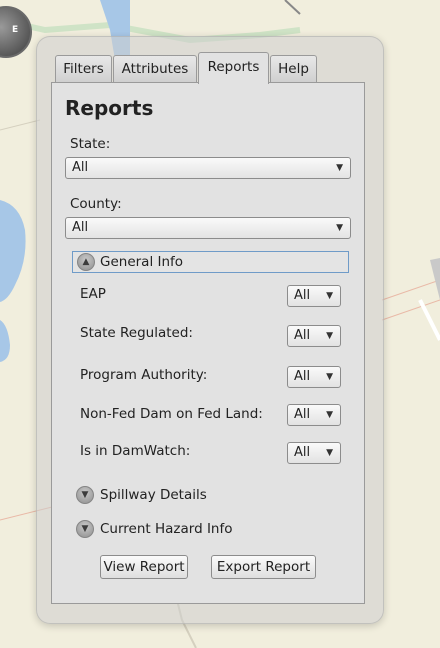  I want to click on county-label: County:, so click(96, 204).